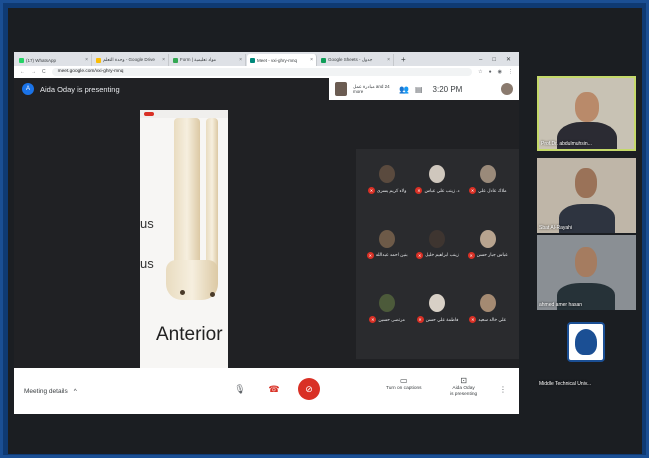 This screenshot has height=458, width=649. What do you see at coordinates (488, 254) in the screenshot?
I see `participant-tile: ✕ عباس جبار حسن` at bounding box center [488, 254].